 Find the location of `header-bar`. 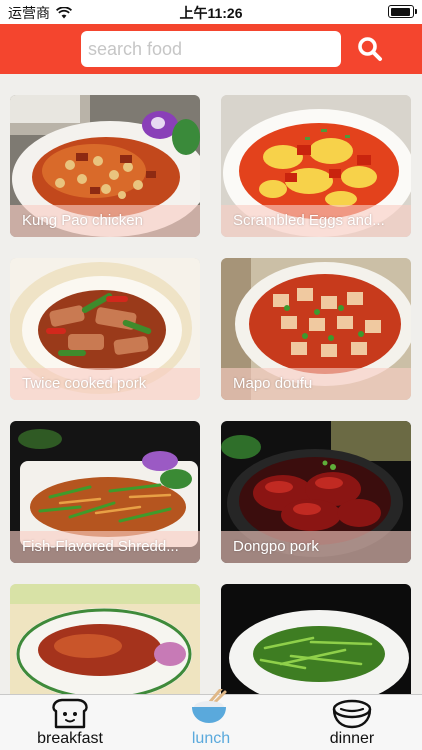

header-bar is located at coordinates (211, 49).